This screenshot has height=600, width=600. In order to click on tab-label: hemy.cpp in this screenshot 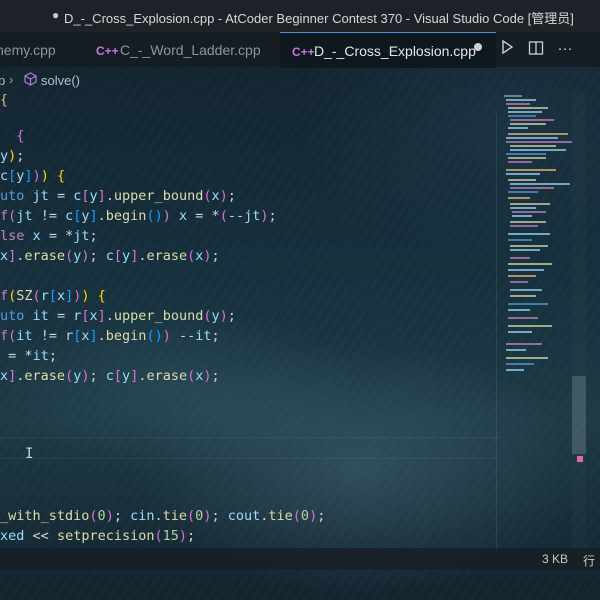, I will do `click(28, 50)`.